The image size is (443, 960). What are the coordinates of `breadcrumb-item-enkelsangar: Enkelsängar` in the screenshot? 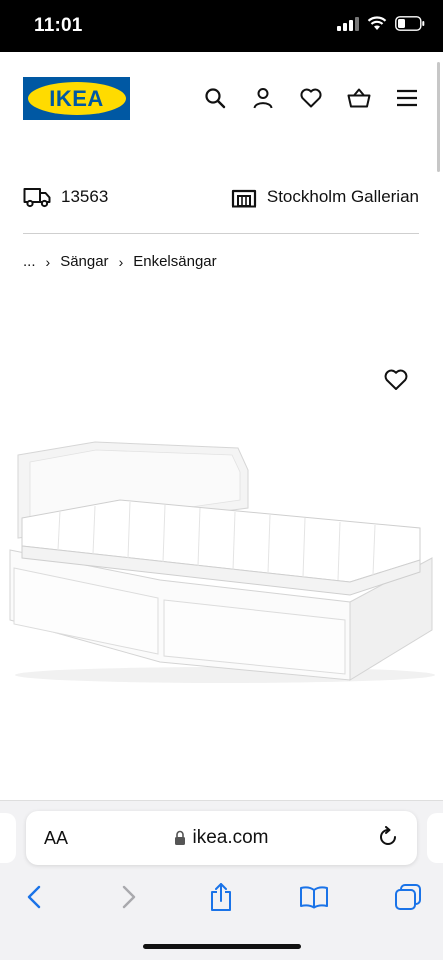 It's located at (174, 261).